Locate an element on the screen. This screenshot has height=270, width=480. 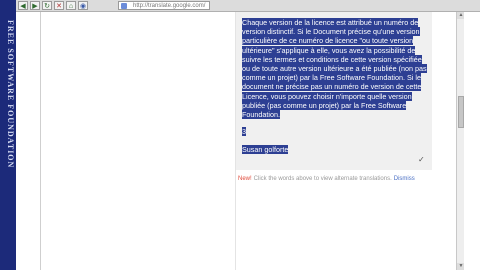
right-margin is located at coordinates (444, 141).